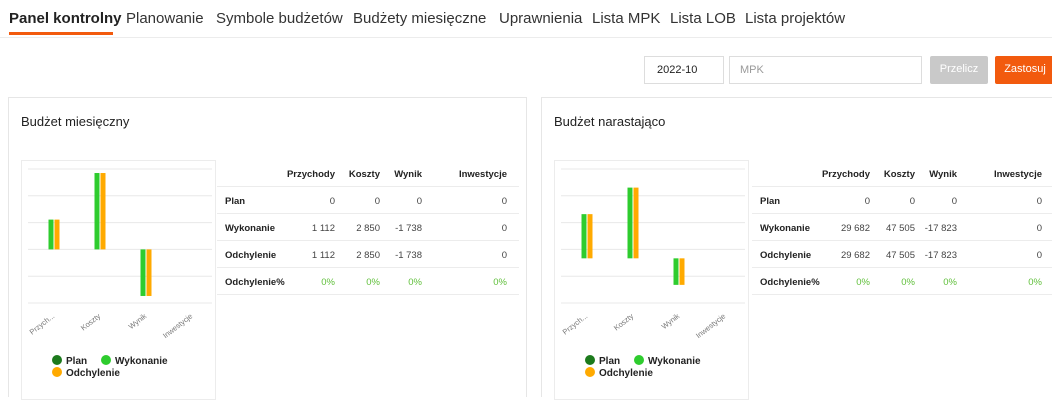 Image resolution: width=1052 pixels, height=401 pixels. I want to click on active-tab-indicator, so click(61, 33).